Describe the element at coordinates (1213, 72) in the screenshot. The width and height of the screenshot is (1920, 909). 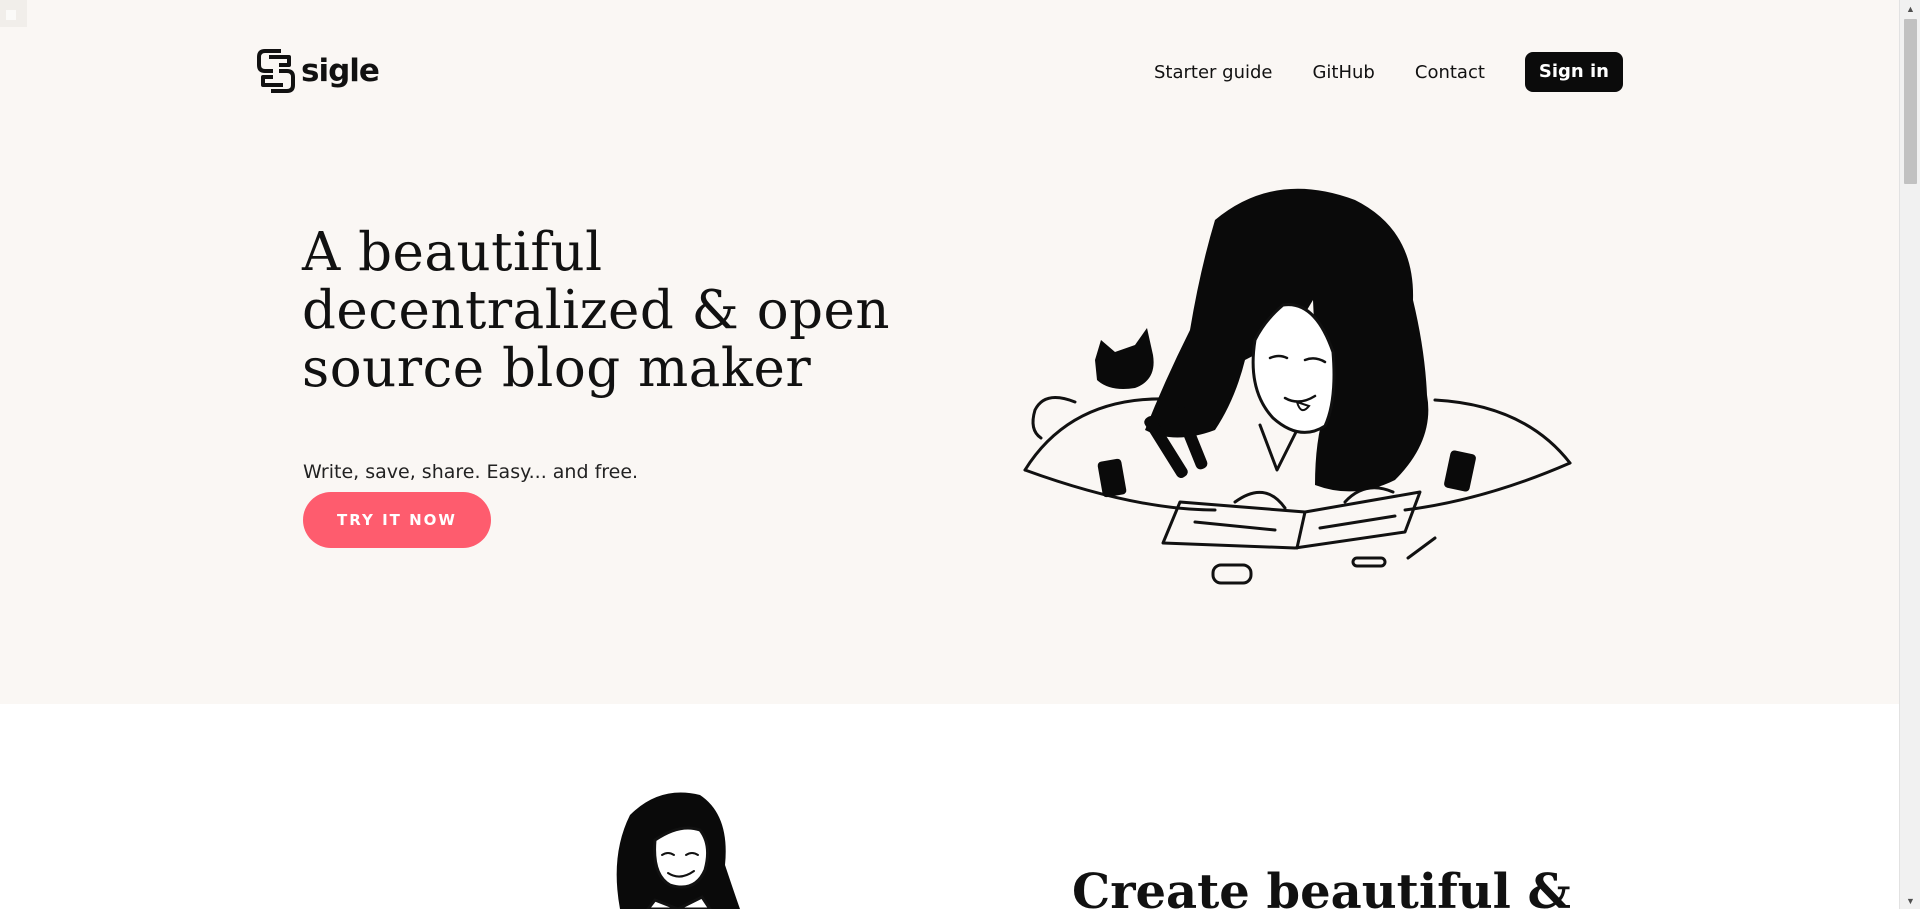
I see `nav-link-starter-guide: Starter guide` at that location.